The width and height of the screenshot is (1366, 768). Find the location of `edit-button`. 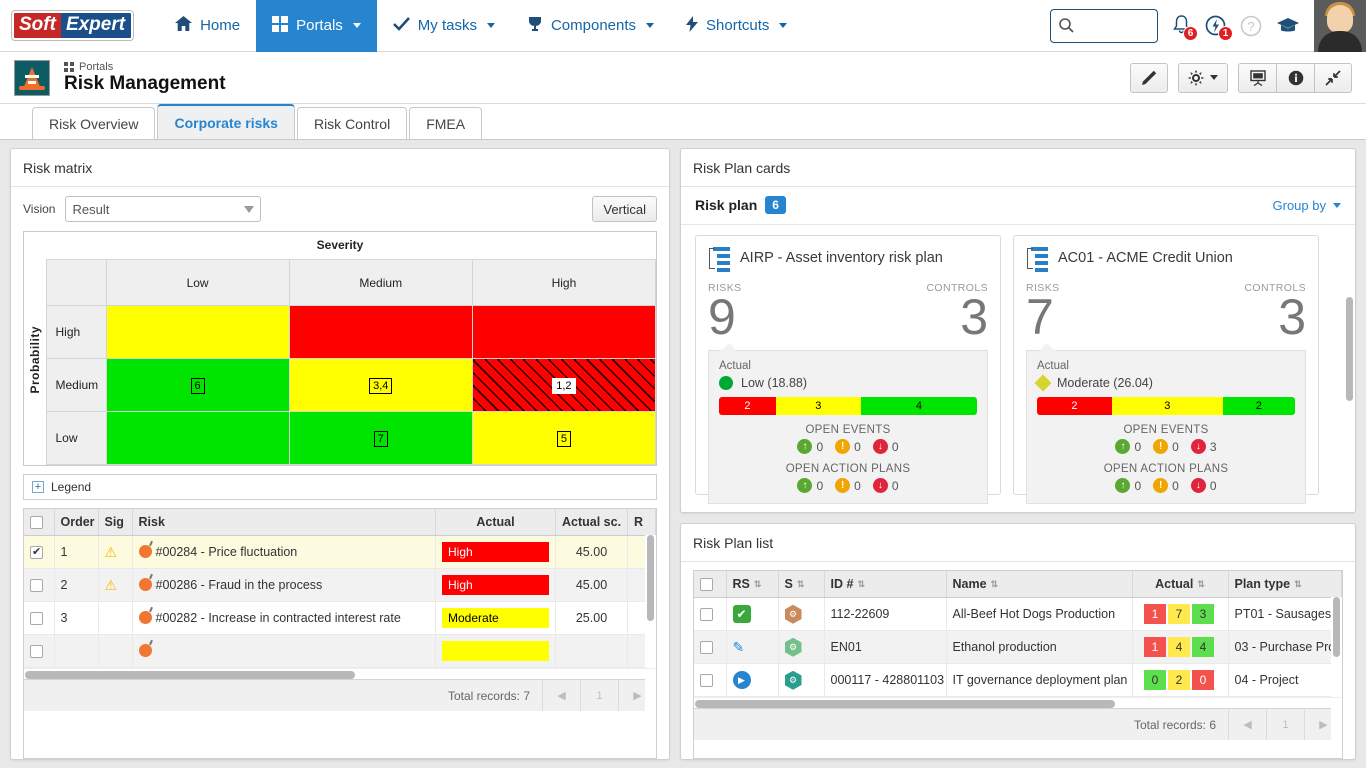

edit-button is located at coordinates (1149, 77).